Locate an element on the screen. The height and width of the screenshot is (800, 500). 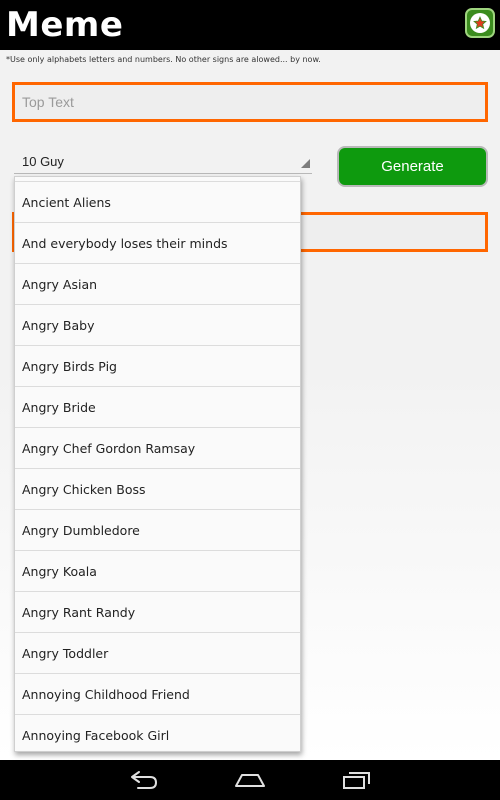
dropdown-item: Ancient Aliens is located at coordinates (157, 202).